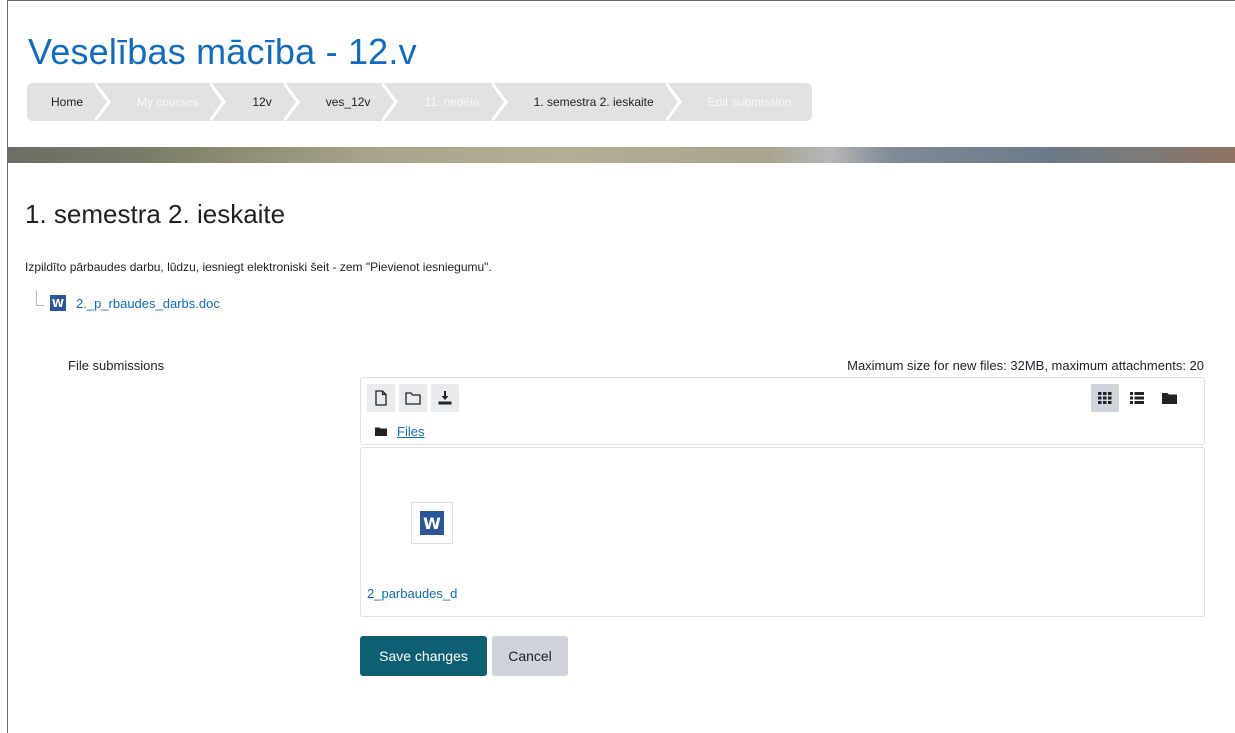 The height and width of the screenshot is (733, 1235). I want to click on breadcrumb-12v: 12v, so click(257, 102).